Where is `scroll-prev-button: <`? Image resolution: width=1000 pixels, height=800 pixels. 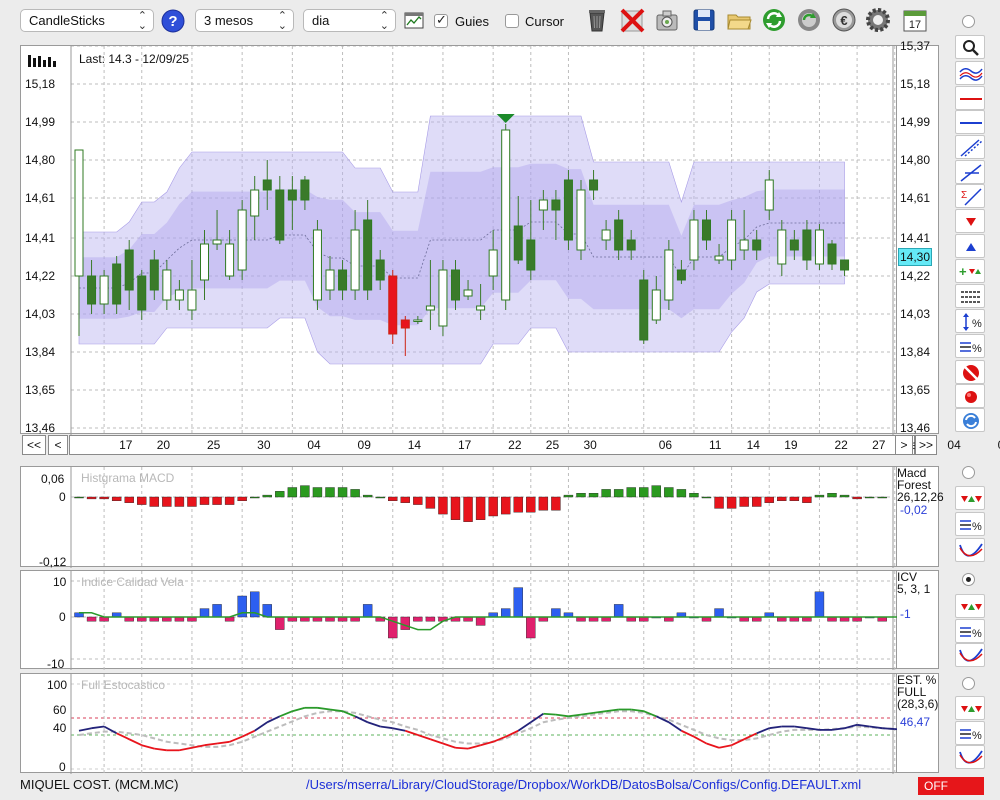
scroll-prev-button: < is located at coordinates (58, 445).